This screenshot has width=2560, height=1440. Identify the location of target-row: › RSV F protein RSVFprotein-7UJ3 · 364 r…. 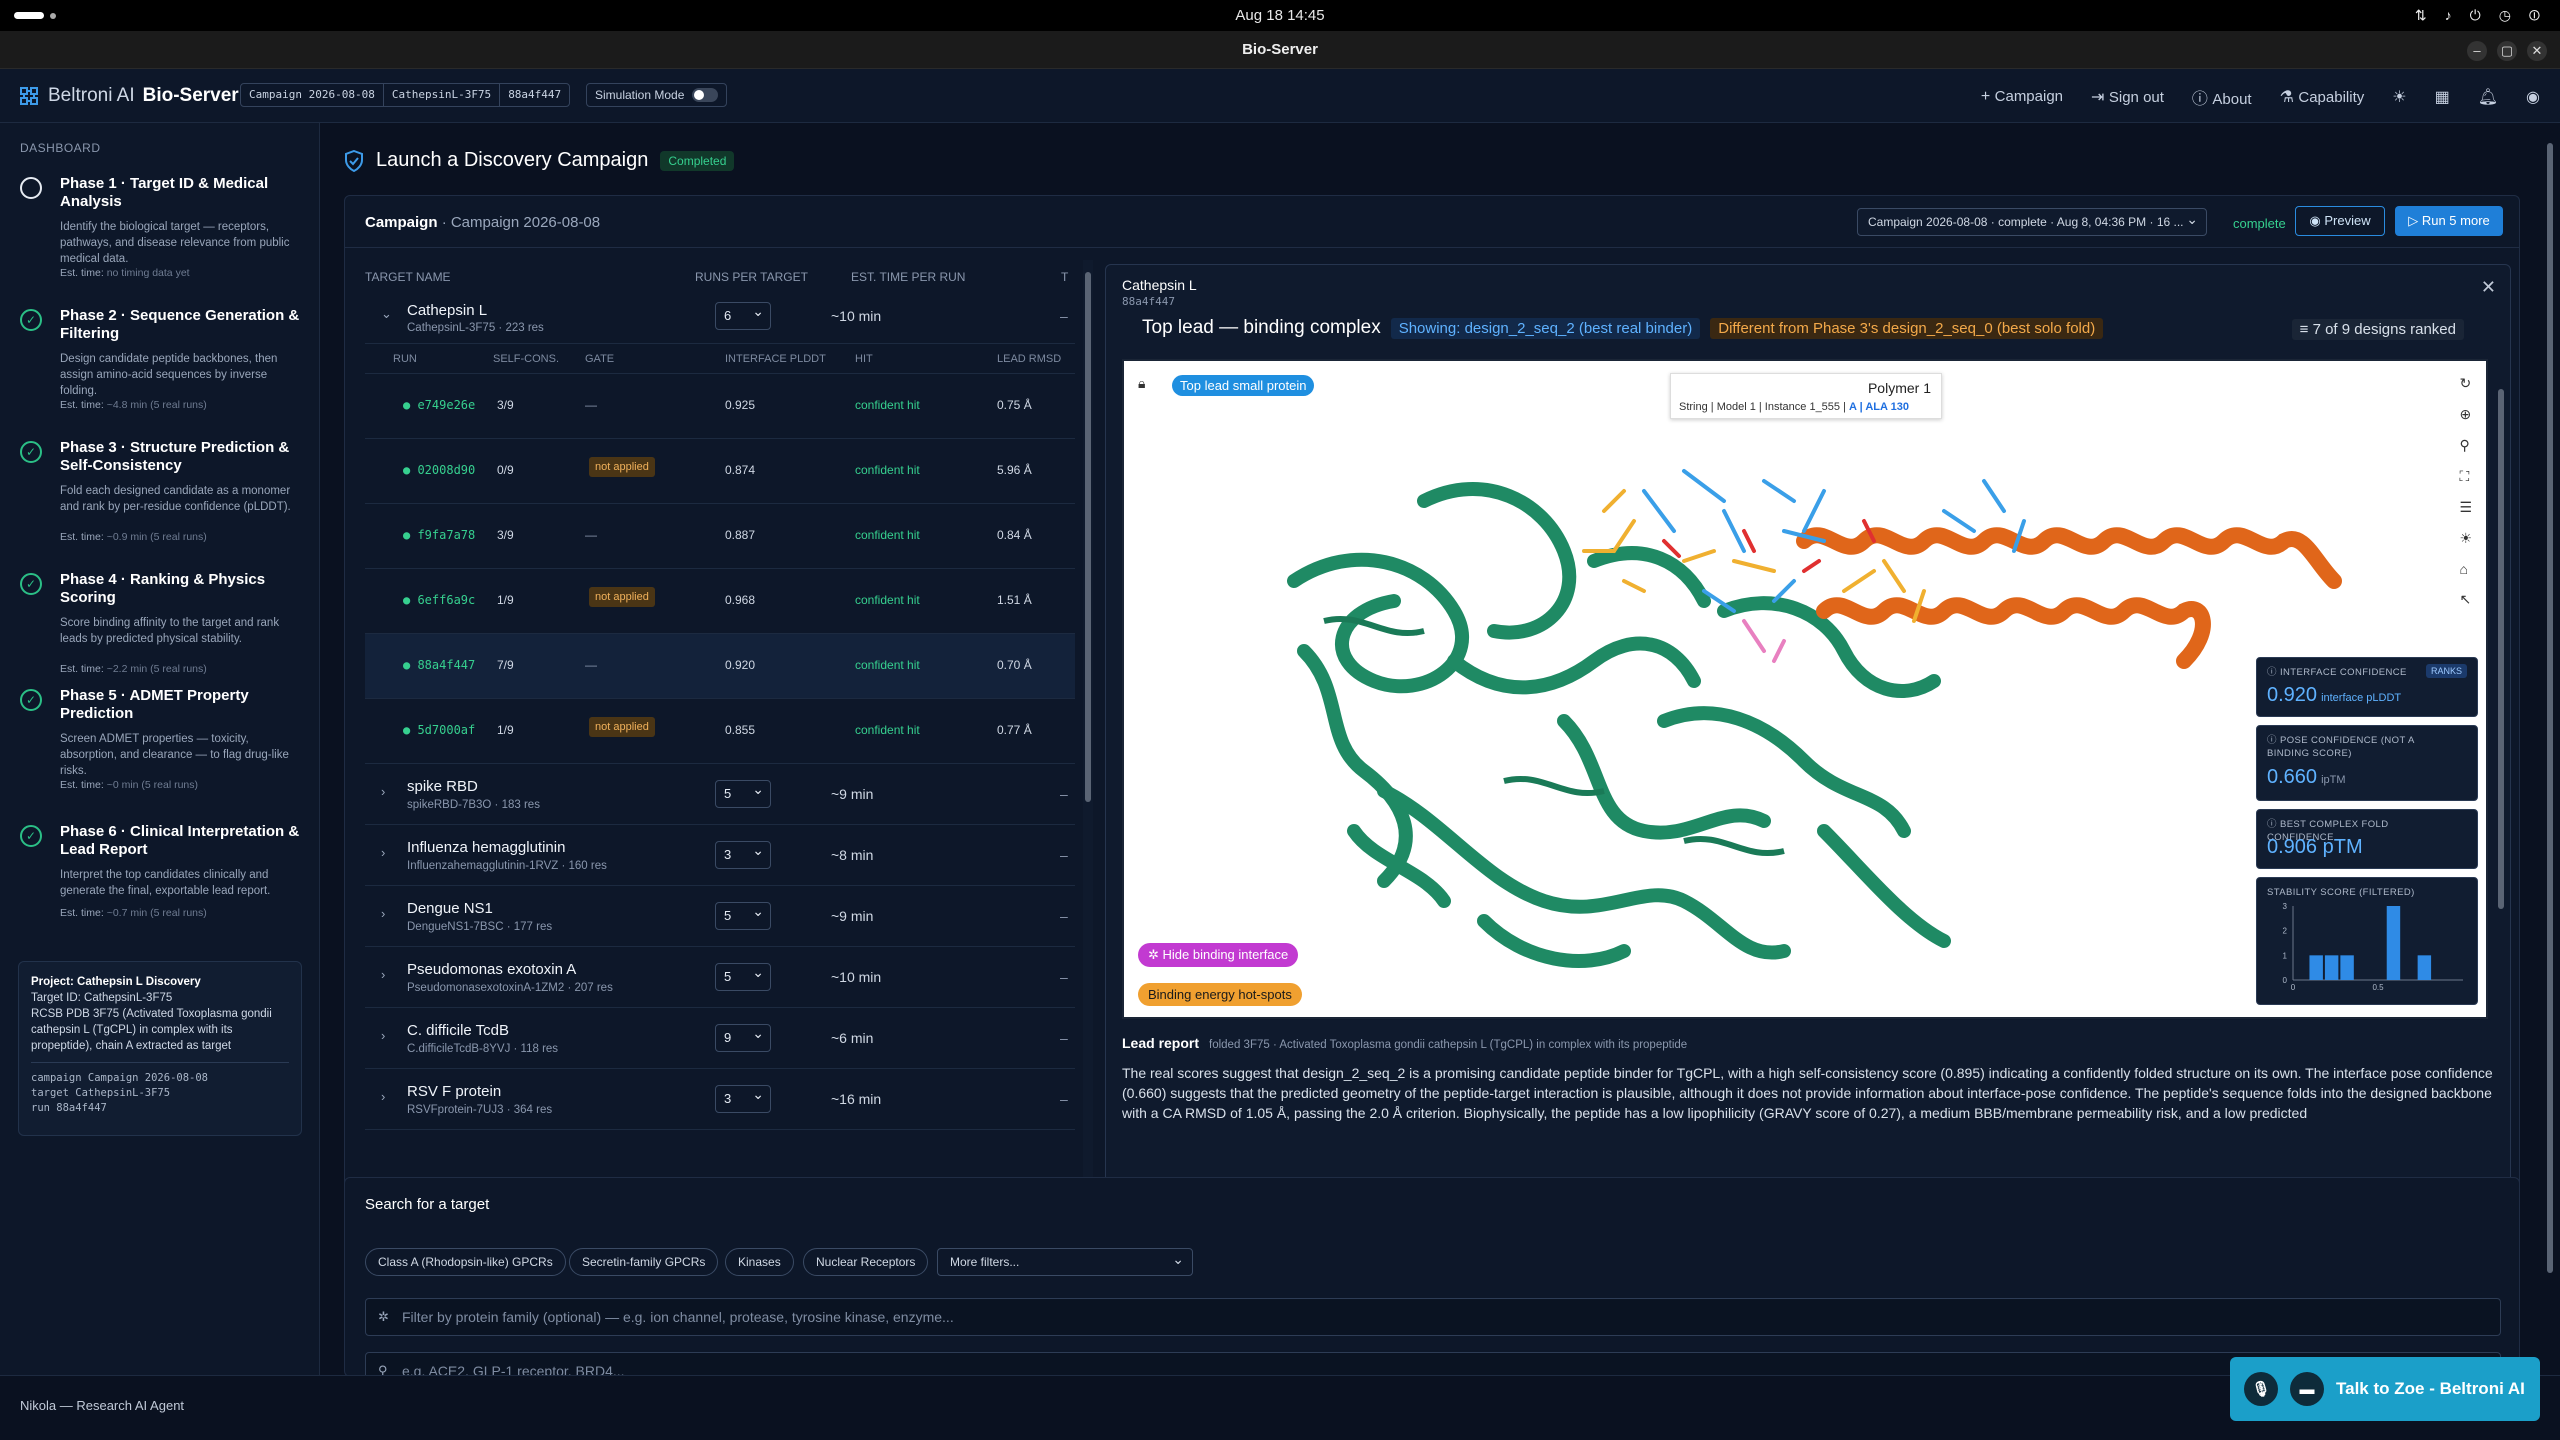
(720, 1099).